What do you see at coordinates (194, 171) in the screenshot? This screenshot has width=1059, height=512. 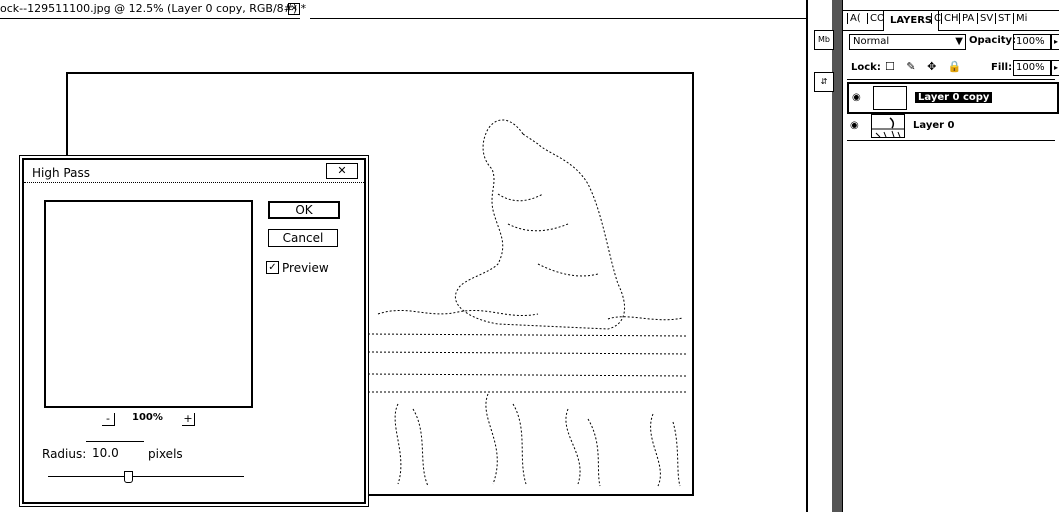 I see `dialog-titlebar: High Pass ✕` at bounding box center [194, 171].